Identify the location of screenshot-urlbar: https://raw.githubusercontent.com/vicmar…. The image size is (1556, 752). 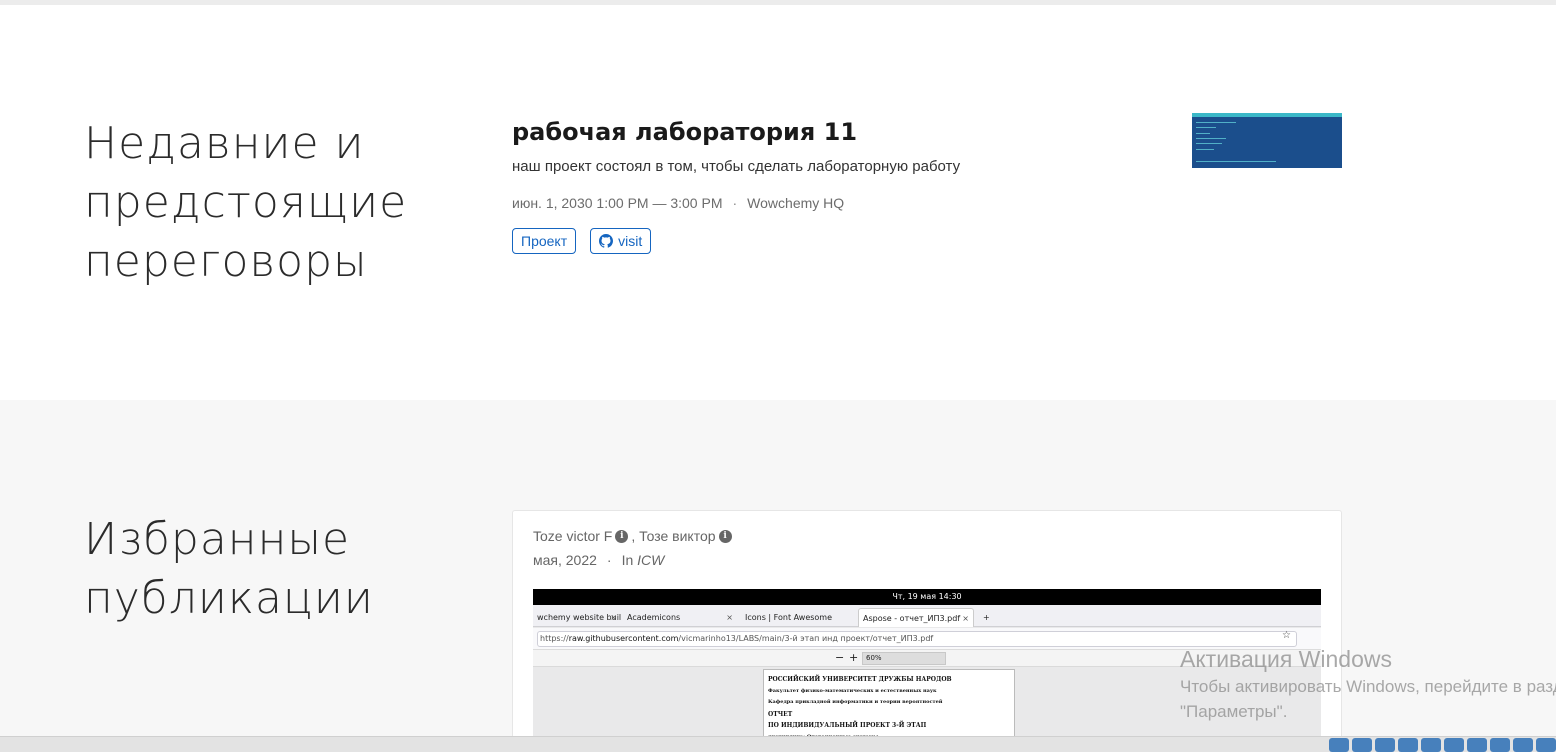
(927, 639).